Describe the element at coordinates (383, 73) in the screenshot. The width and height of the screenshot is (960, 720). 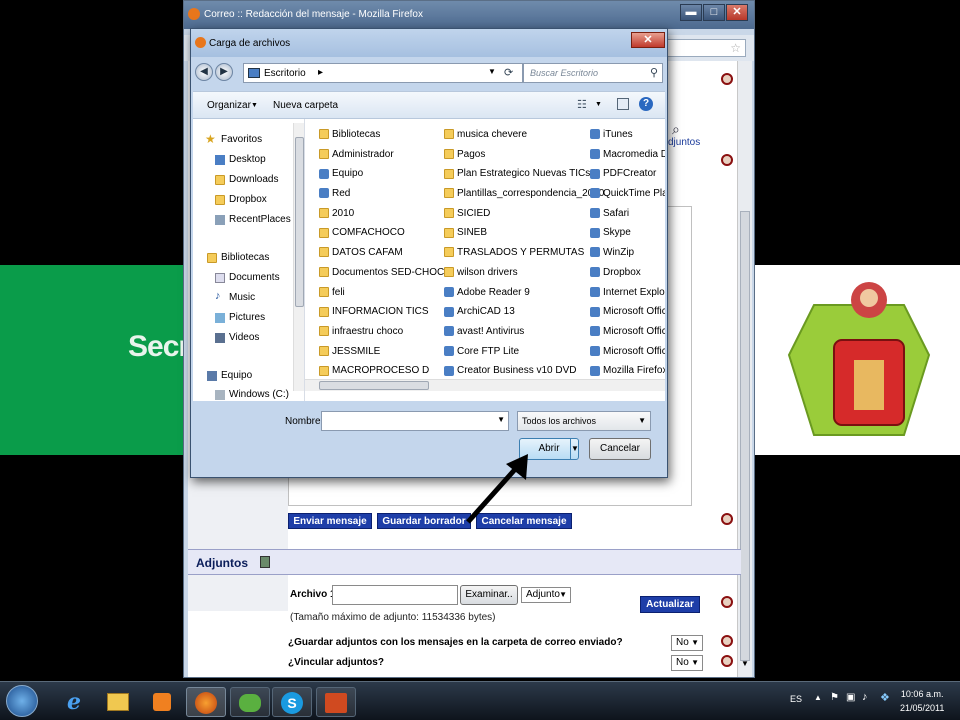
I see `path-bar: Escritorio ▸ ▼ ⟳` at that location.